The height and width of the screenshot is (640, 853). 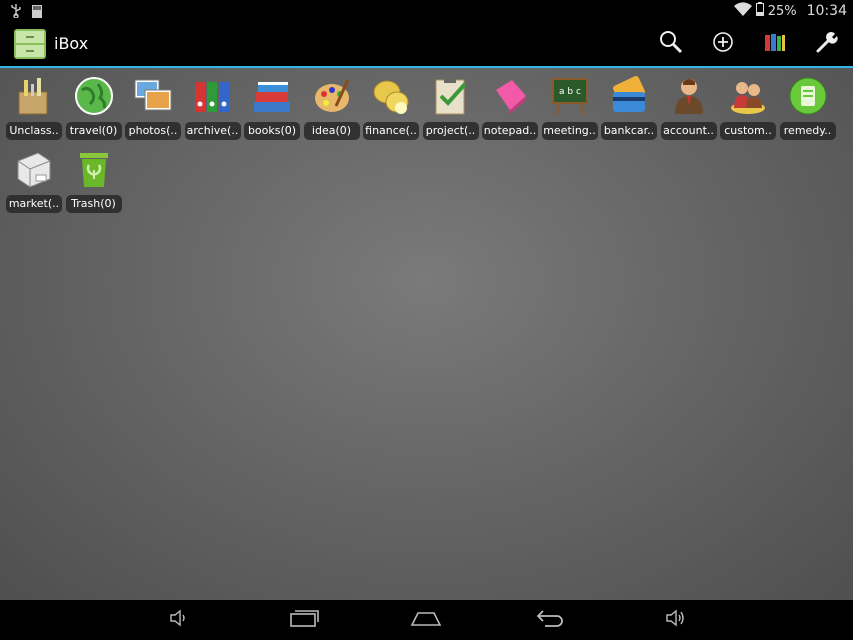 I want to click on folder-label: bankcar.., so click(x=629, y=131).